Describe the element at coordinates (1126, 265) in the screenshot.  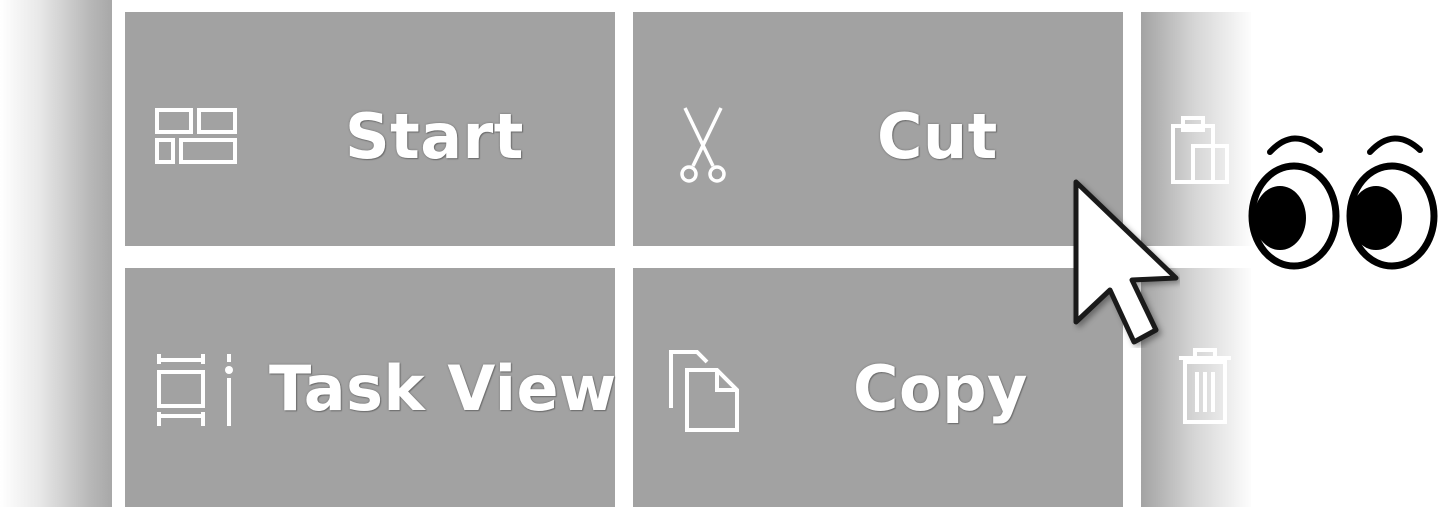
I see `mouse-pointer-icon` at that location.